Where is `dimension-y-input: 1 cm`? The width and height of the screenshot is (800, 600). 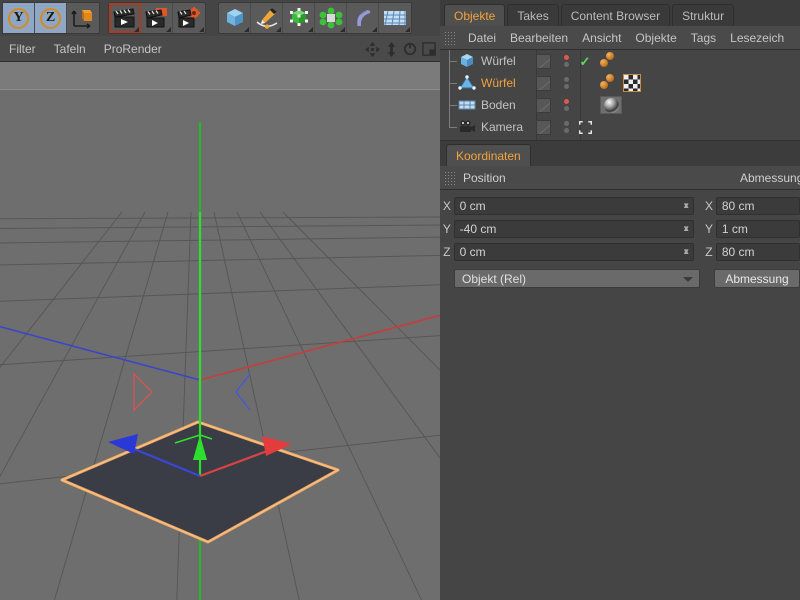 dimension-y-input: 1 cm is located at coordinates (757, 229).